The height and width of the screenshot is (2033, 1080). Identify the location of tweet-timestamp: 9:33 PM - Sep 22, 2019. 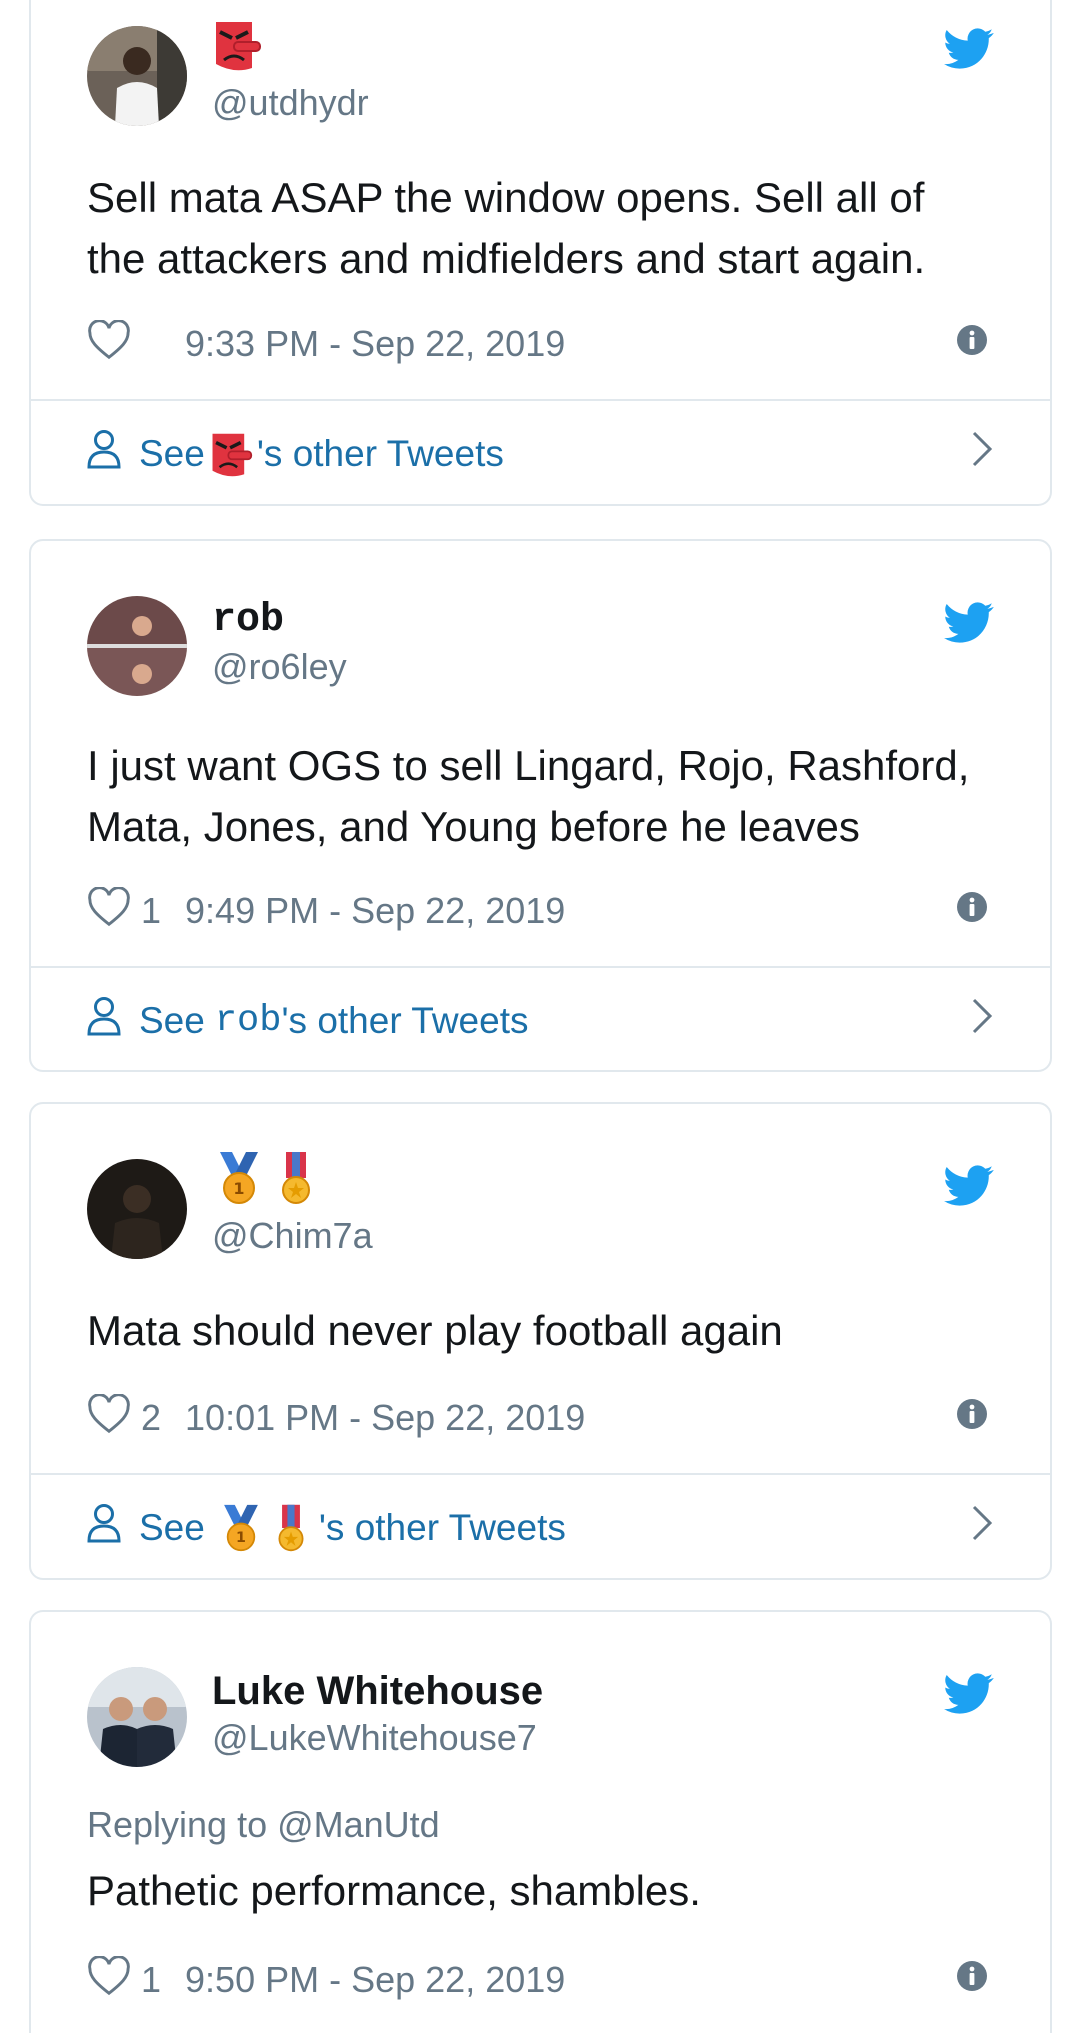
(375, 344).